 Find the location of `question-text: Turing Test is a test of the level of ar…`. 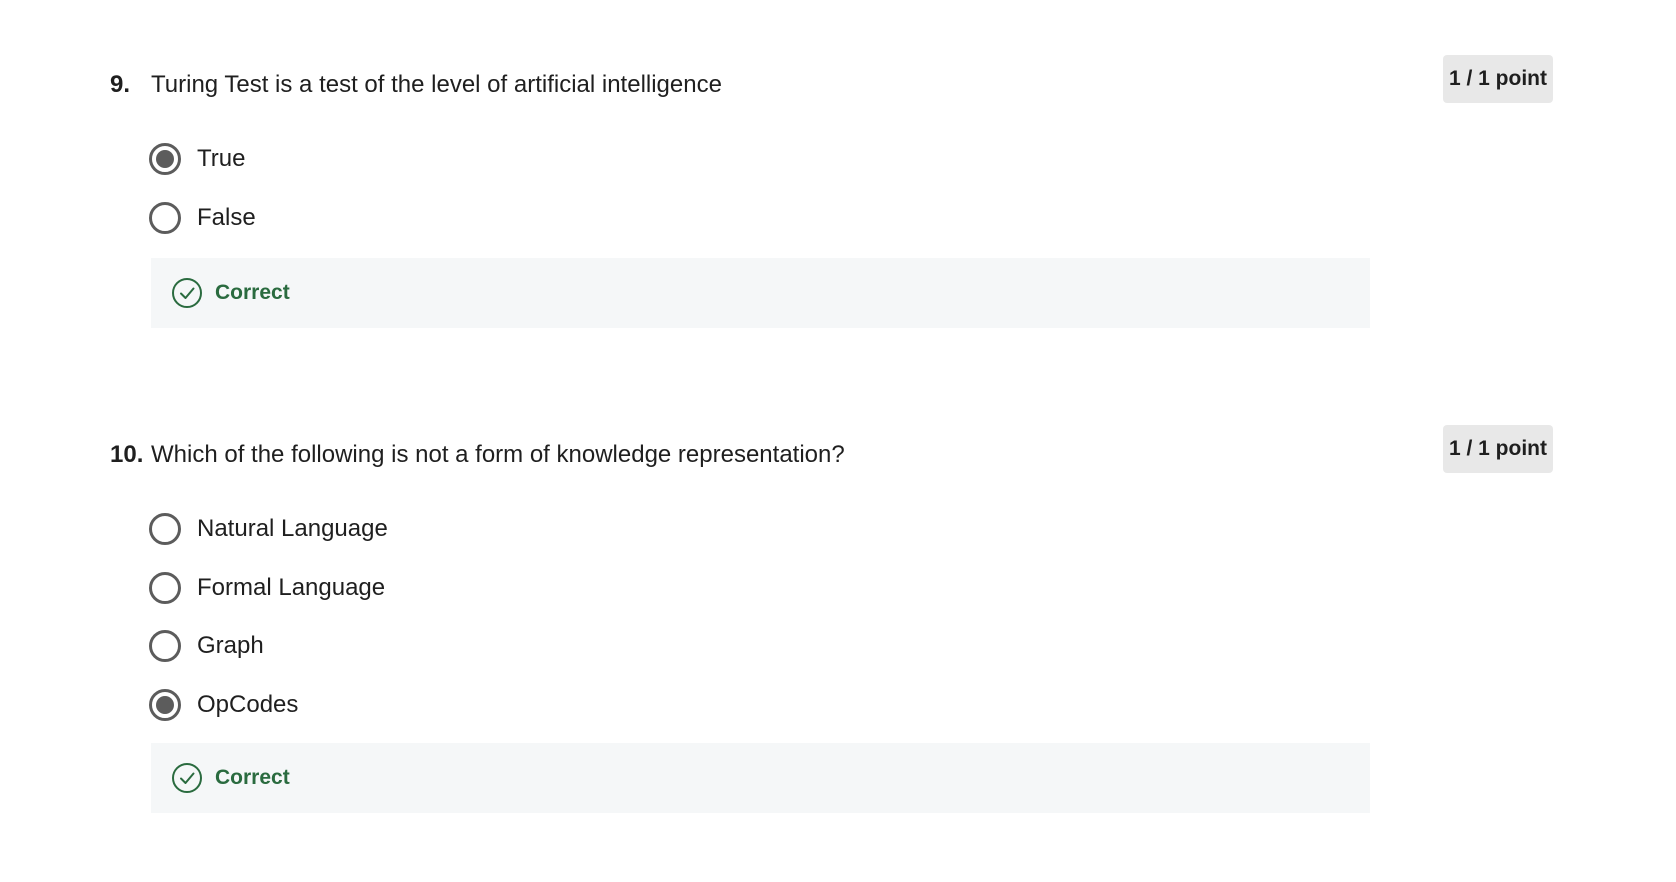

question-text: Turing Test is a test of the level of ar… is located at coordinates (436, 84).